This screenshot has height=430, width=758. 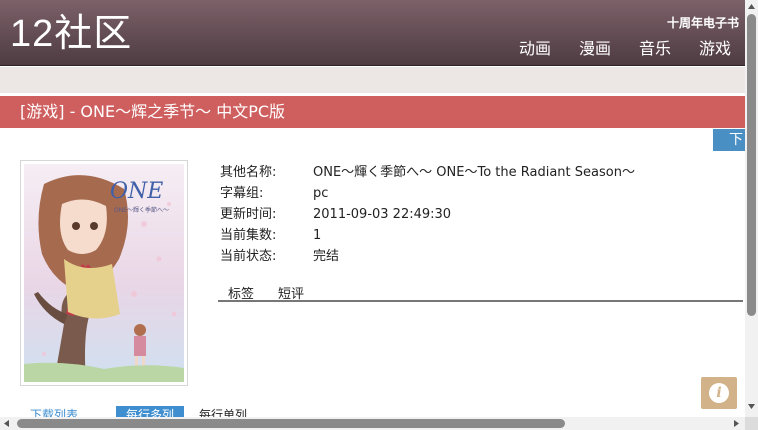 I want to click on info-row: 当前状态: 完结, so click(x=427, y=256).